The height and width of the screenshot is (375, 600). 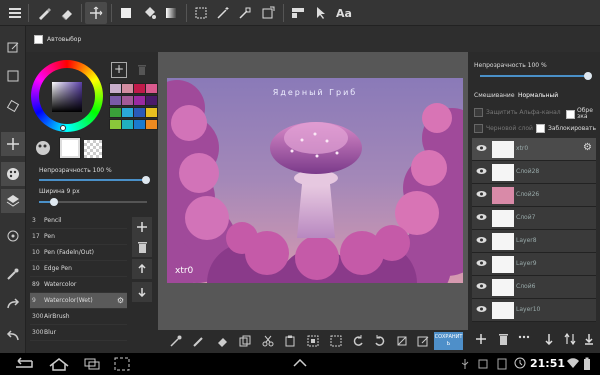 I want to click on undo-icon, so click(x=13, y=336).